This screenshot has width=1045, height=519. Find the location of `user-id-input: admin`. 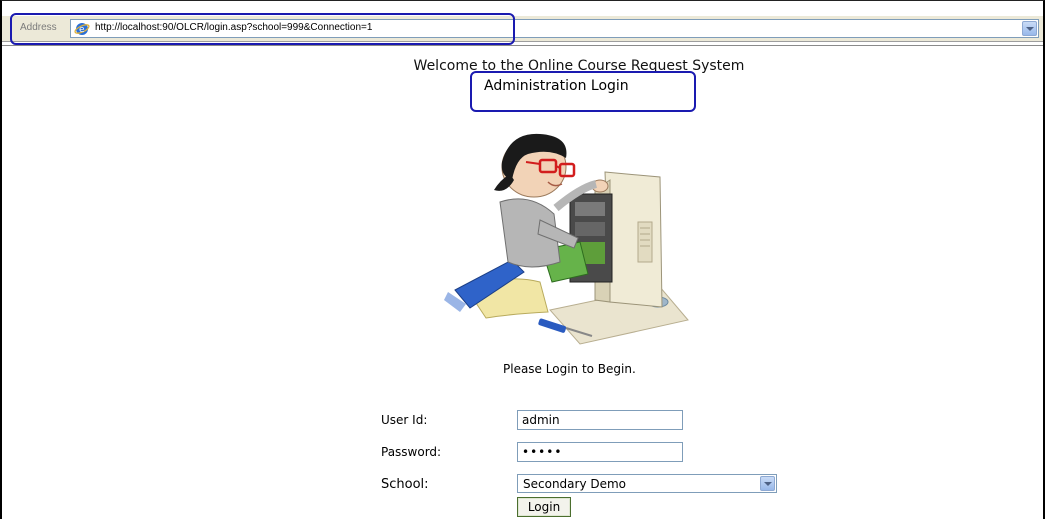

user-id-input: admin is located at coordinates (600, 420).